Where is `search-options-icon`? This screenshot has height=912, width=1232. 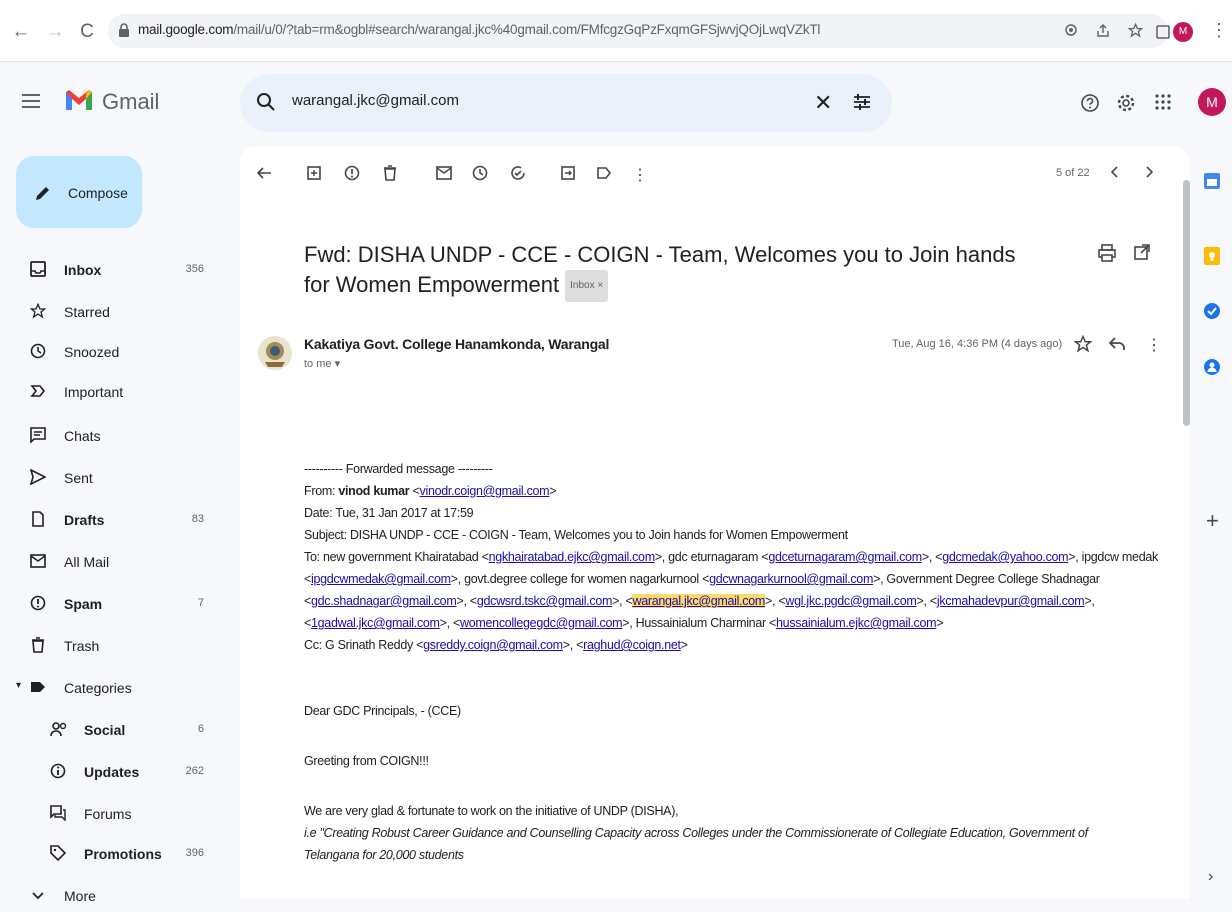 search-options-icon is located at coordinates (863, 103).